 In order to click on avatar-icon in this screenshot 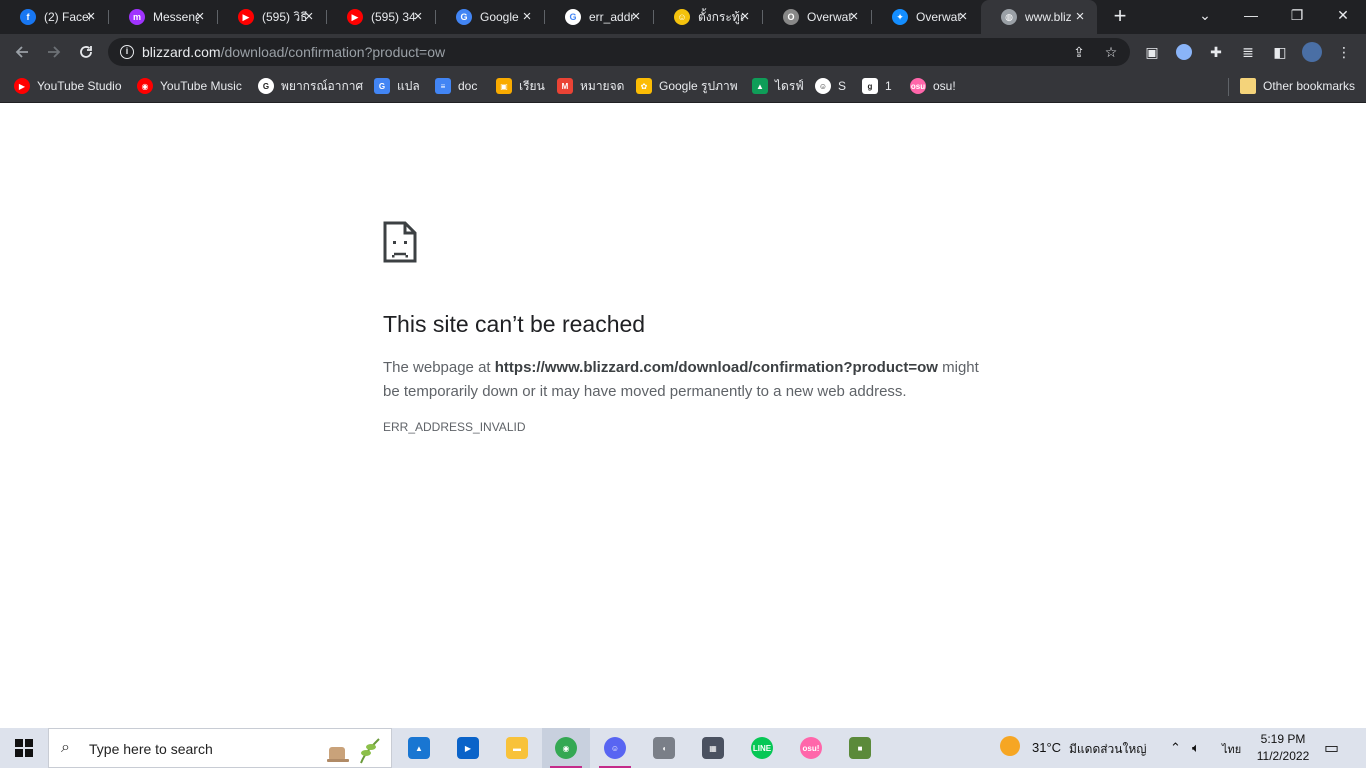, I will do `click(1312, 52)`.